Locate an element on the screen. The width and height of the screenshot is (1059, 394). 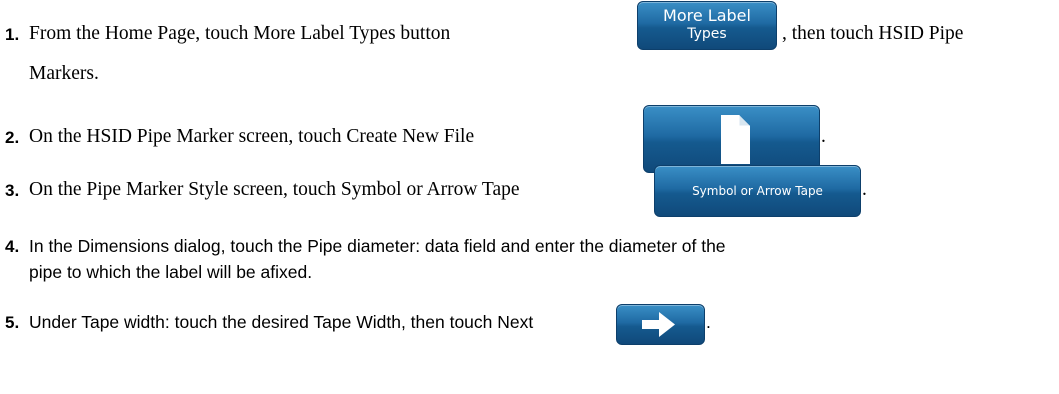
step-number: 5. is located at coordinates (12, 322).